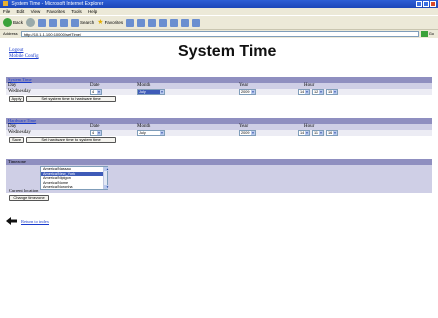 The width and height of the screenshot is (438, 318). I want to click on favorites-button: ★ Favorites, so click(110, 22).